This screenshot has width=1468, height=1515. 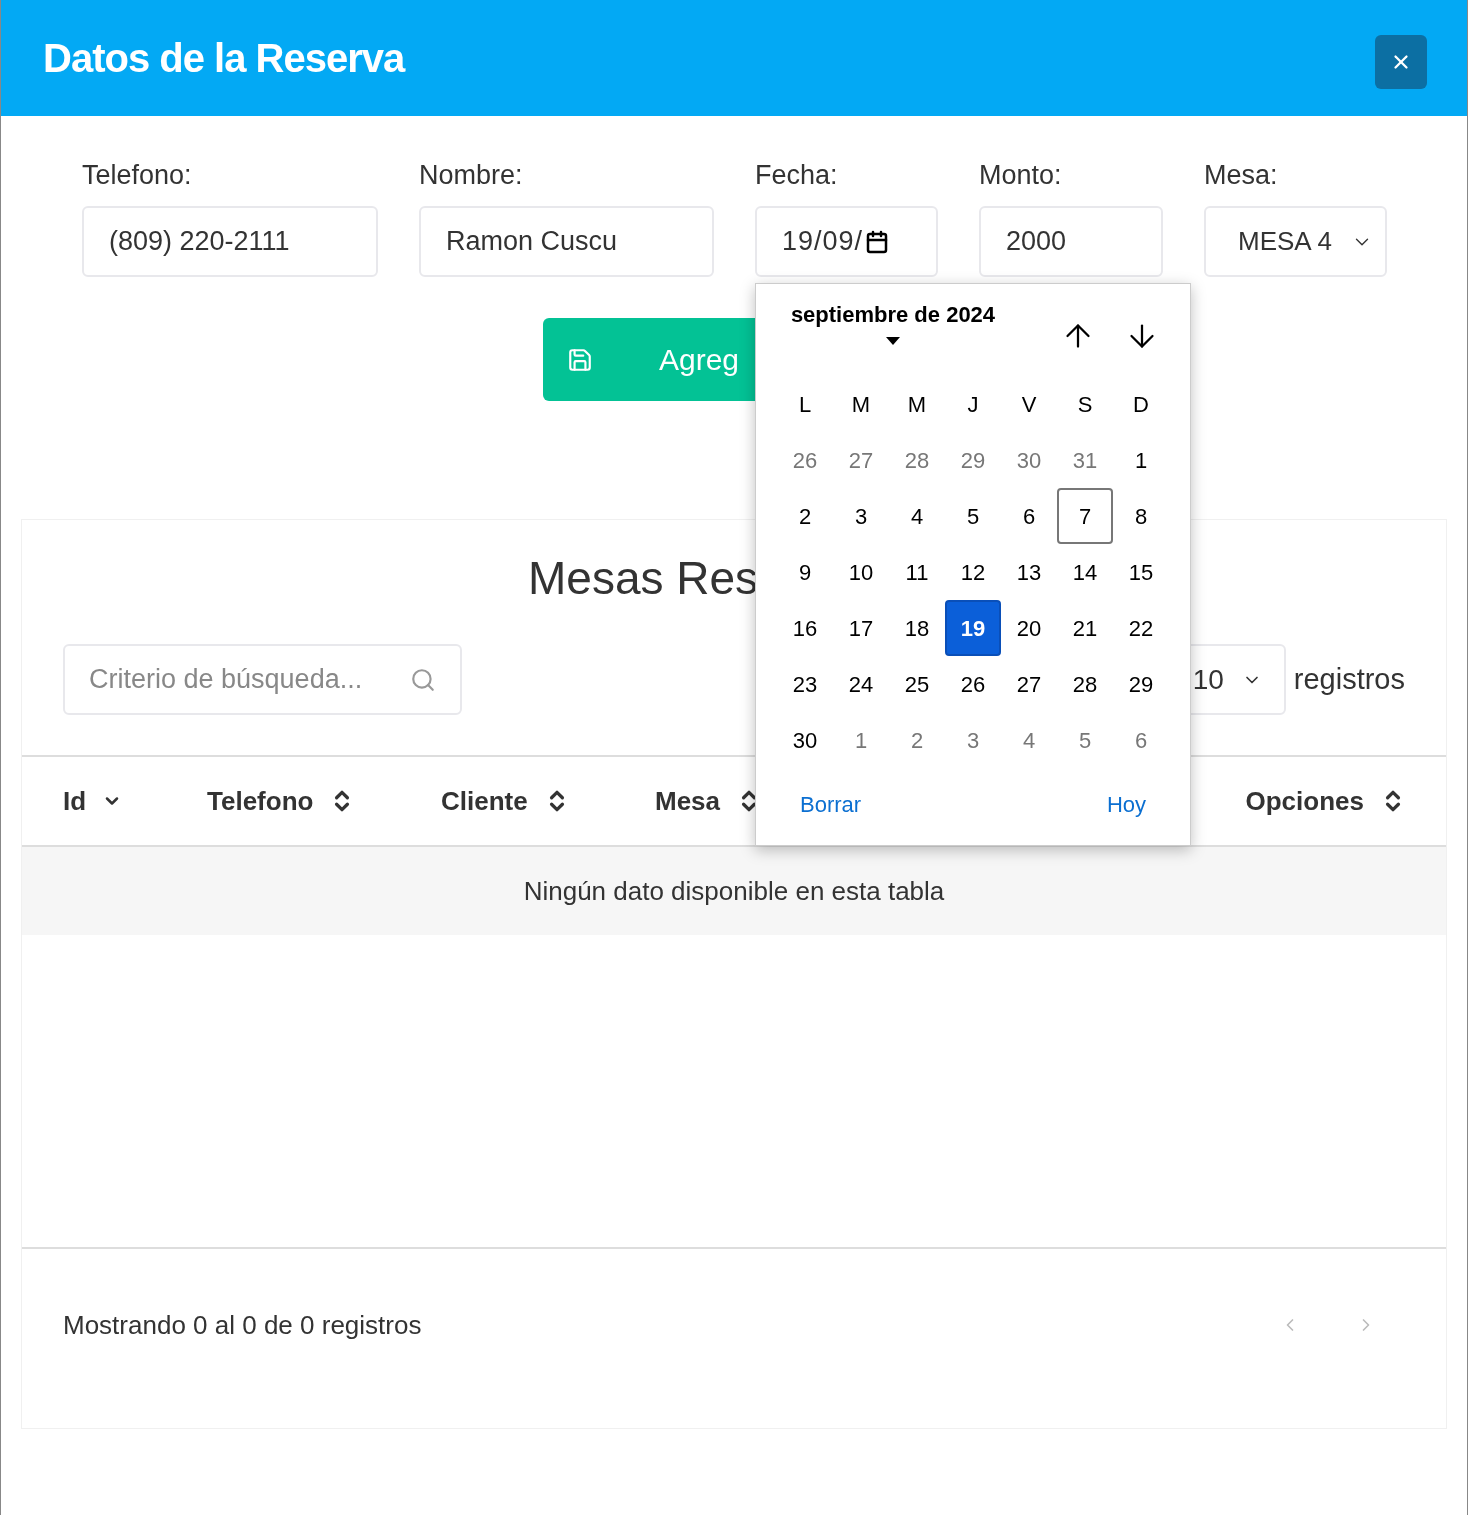 What do you see at coordinates (1021, 175) in the screenshot?
I see `field-label: Monto:` at bounding box center [1021, 175].